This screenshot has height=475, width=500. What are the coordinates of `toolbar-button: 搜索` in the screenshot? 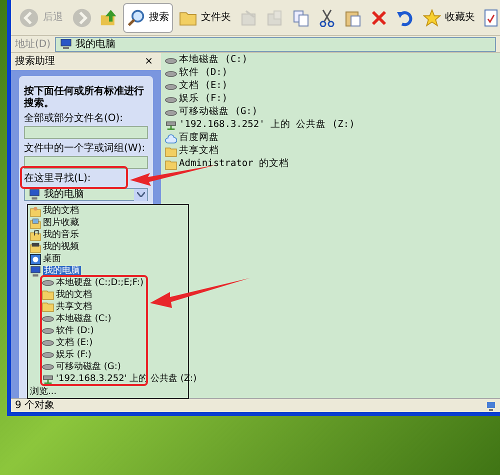 It's located at (148, 17).